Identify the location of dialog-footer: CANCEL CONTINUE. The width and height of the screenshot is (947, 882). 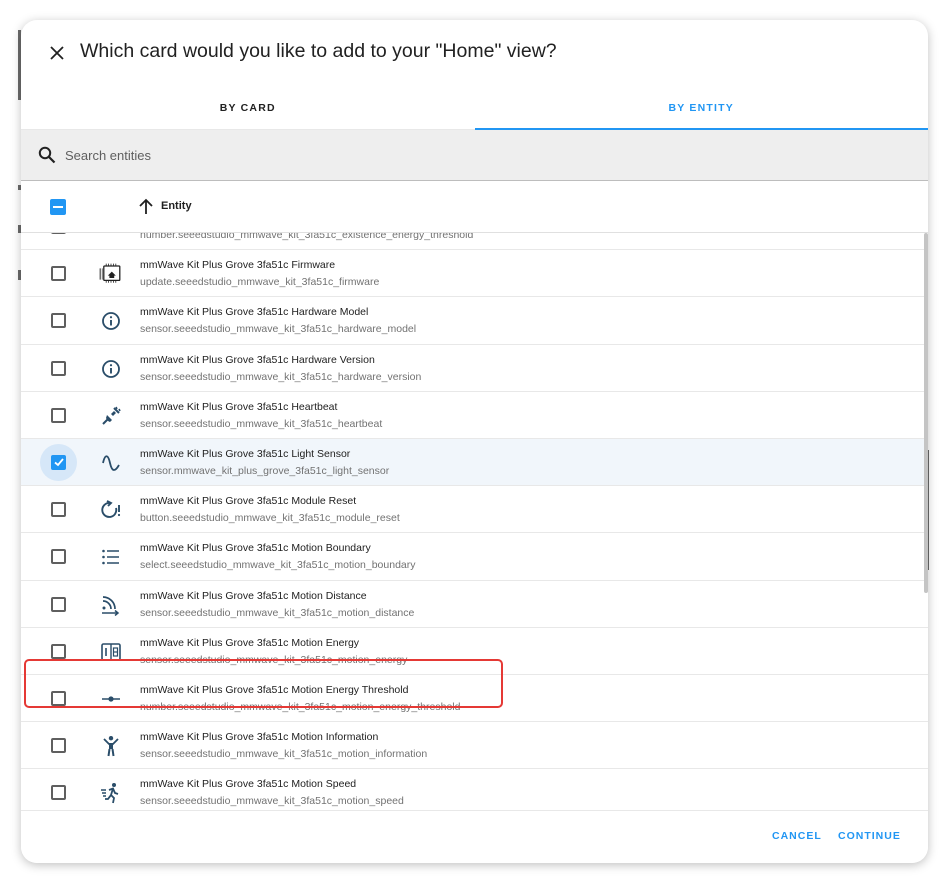
(474, 836).